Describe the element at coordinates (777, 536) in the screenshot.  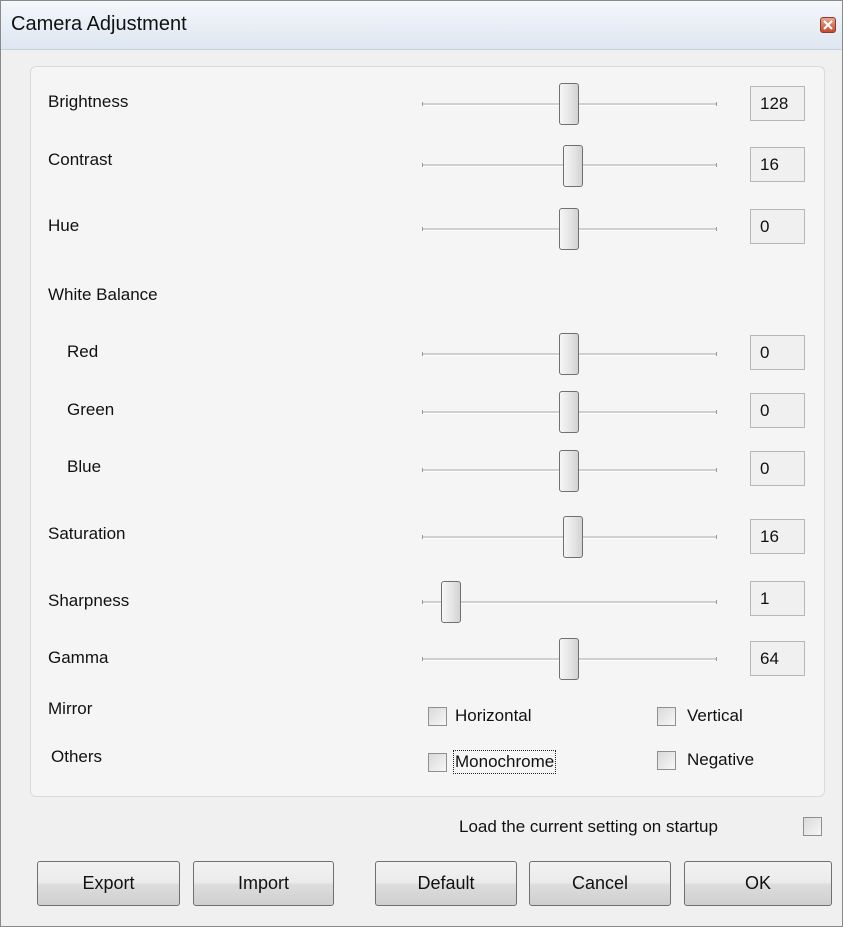
I see `saturation-value: 16` at that location.